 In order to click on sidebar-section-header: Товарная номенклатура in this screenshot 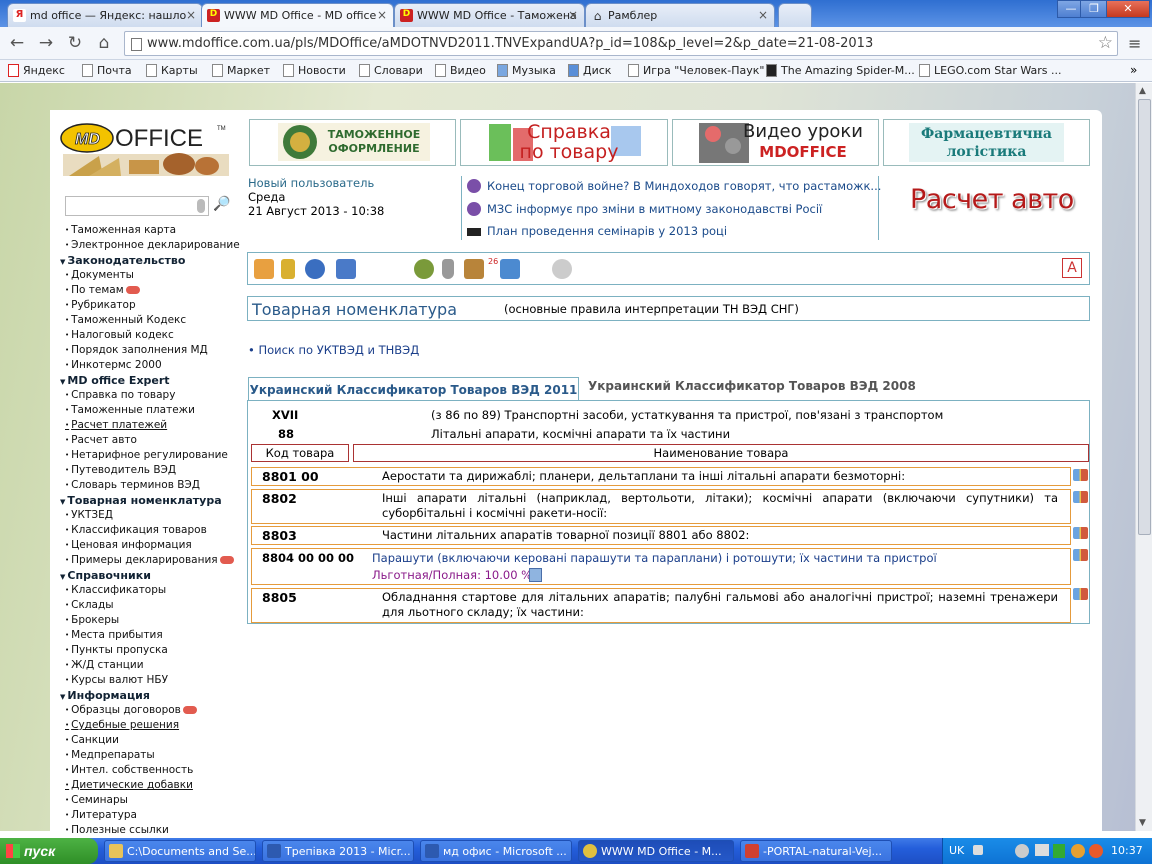, I will do `click(147, 500)`.